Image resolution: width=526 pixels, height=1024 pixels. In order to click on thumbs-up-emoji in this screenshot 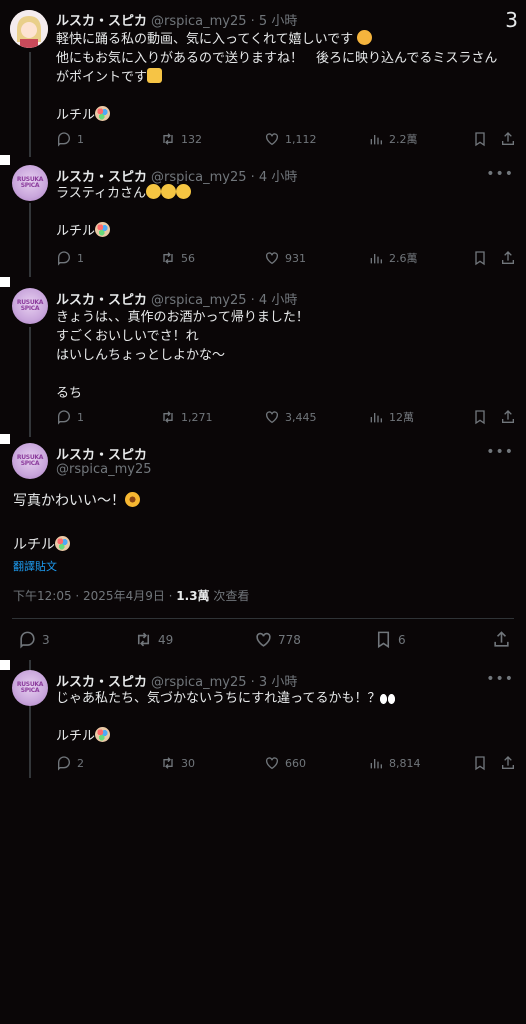, I will do `click(155, 75)`.